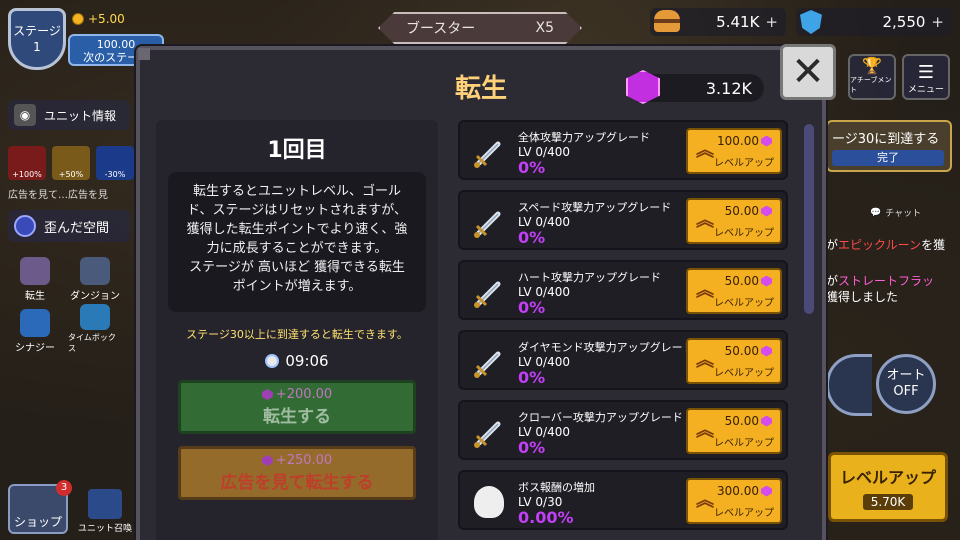  What do you see at coordinates (540, 502) in the screenshot?
I see `upgrade-level: LV 0/30` at bounding box center [540, 502].